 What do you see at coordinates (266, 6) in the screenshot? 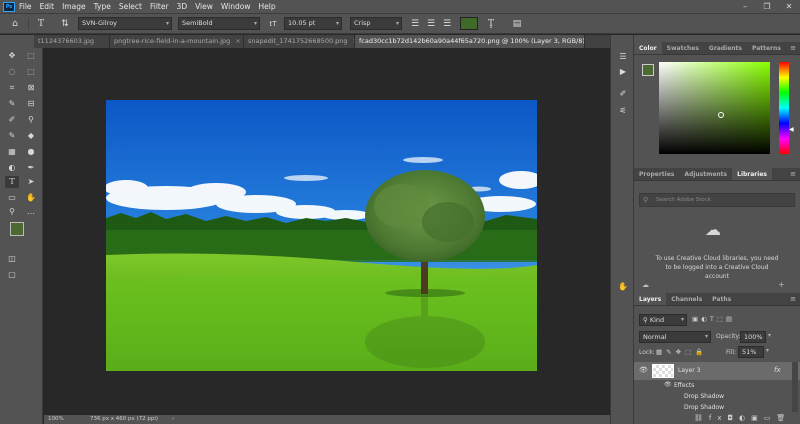
I see `menu-window: Help` at bounding box center [266, 6].